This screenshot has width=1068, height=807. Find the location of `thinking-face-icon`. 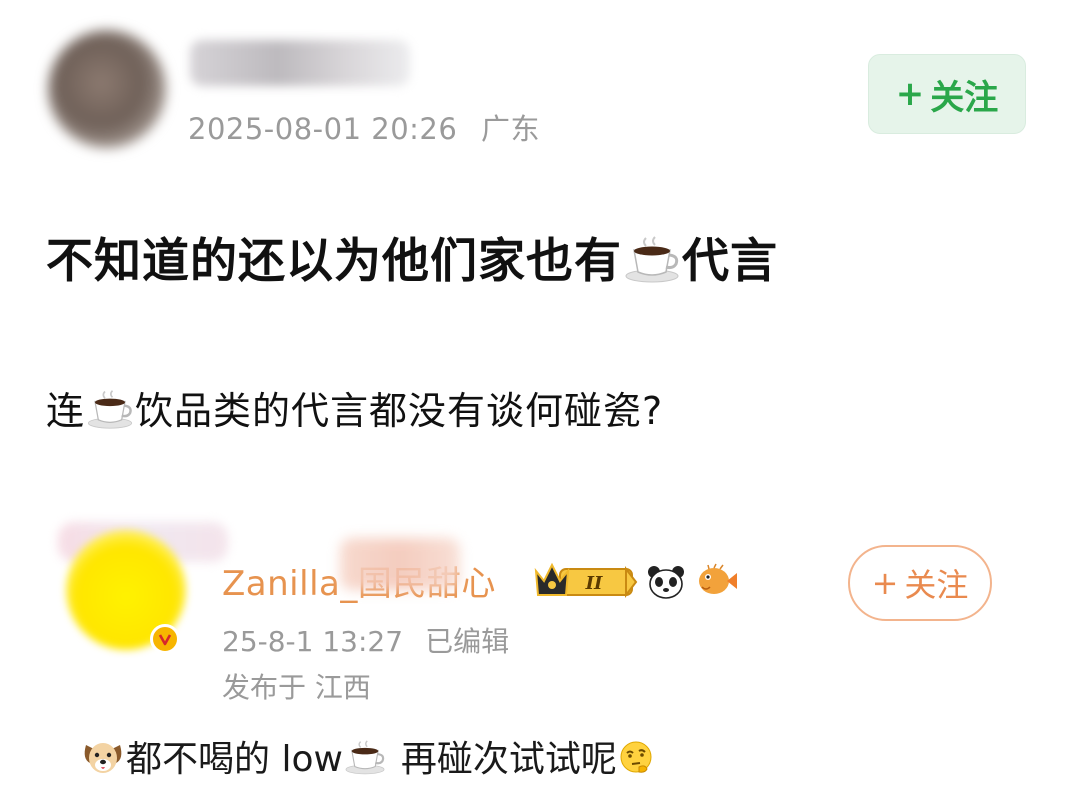

thinking-face-icon is located at coordinates (636, 761).